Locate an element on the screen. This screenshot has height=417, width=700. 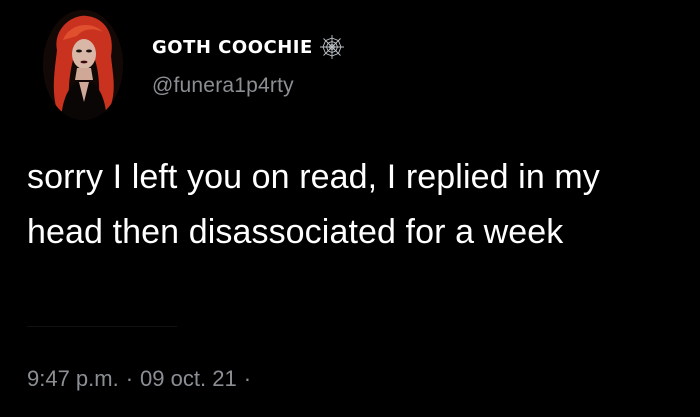
spiderweb-icon is located at coordinates (332, 47).